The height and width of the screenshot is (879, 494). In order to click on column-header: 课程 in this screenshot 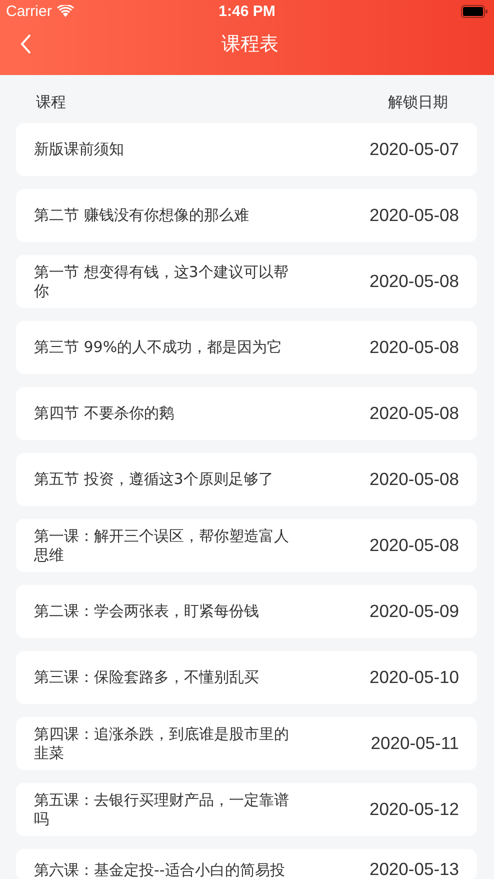, I will do `click(51, 103)`.